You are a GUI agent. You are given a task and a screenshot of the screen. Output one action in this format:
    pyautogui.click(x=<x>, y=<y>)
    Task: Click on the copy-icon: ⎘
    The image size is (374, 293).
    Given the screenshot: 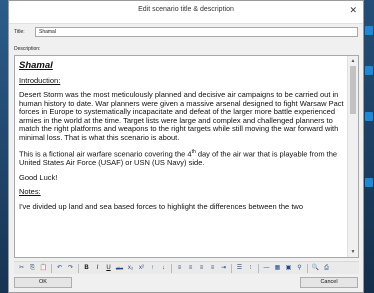 What is the action you would take?
    pyautogui.click(x=32, y=268)
    